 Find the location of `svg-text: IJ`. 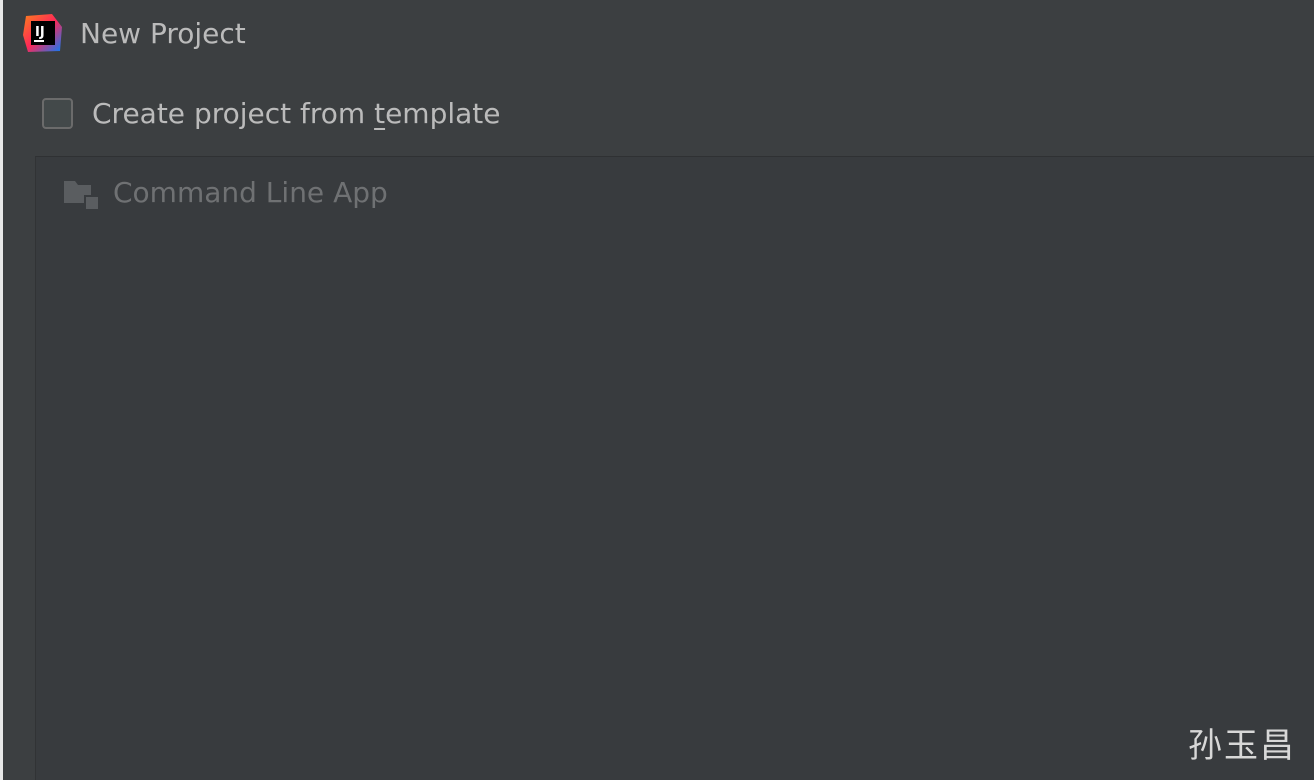

svg-text: IJ is located at coordinates (40, 32).